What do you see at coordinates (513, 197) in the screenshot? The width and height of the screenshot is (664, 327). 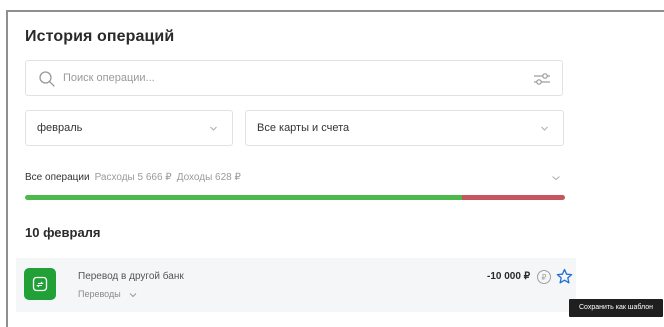 I see `expense-bar-segment` at bounding box center [513, 197].